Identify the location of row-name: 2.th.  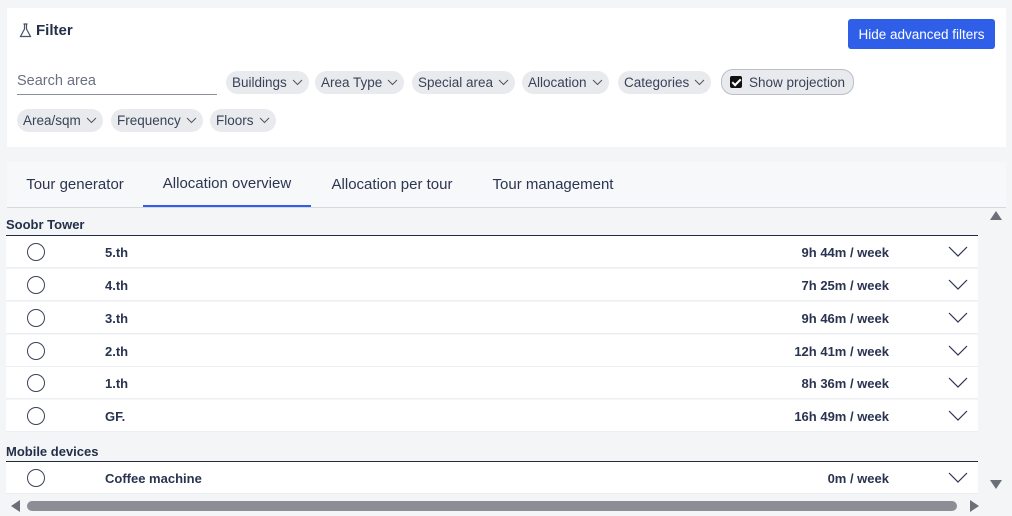
(117, 351).